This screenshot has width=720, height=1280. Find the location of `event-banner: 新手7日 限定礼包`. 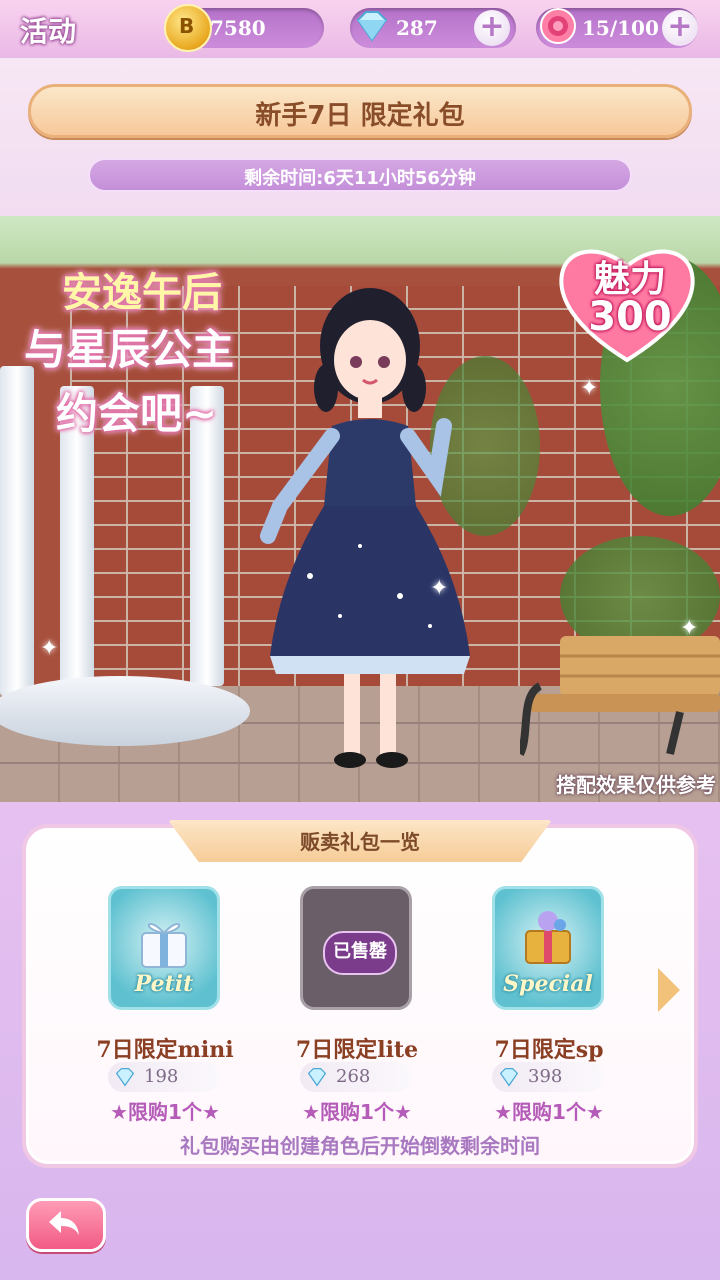

event-banner: 新手7日 限定礼包 is located at coordinates (360, 111).